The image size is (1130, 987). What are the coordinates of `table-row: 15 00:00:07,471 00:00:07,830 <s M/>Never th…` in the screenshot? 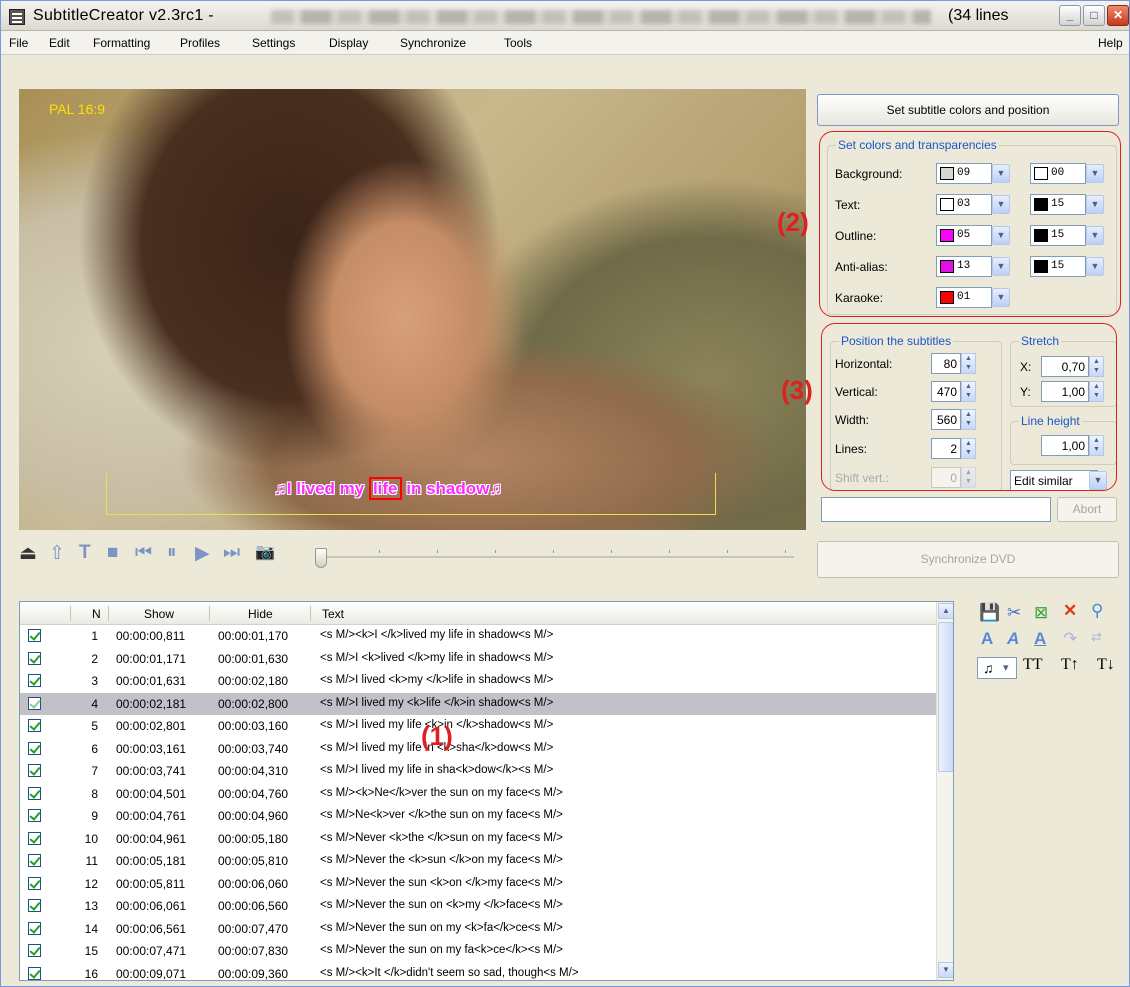 It's located at (478, 951).